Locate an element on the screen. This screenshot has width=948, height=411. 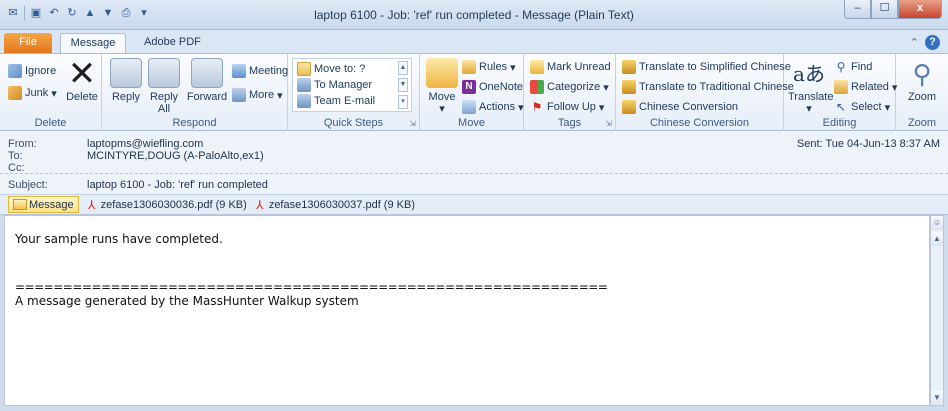
quick-step-label: Team E-mail is located at coordinates (345, 101).